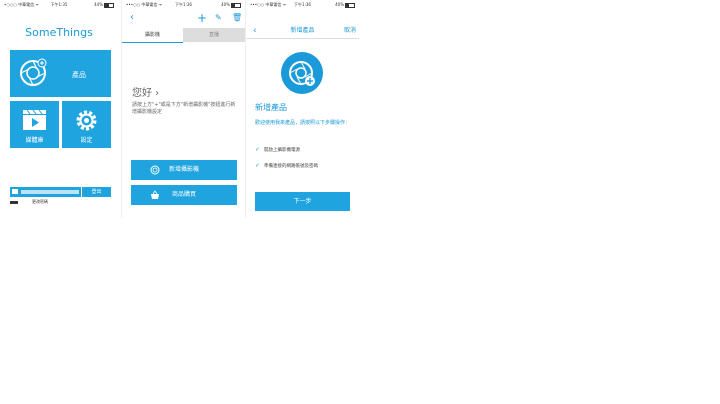  I want to click on media-library-tile: 媒體庫, so click(34, 124).